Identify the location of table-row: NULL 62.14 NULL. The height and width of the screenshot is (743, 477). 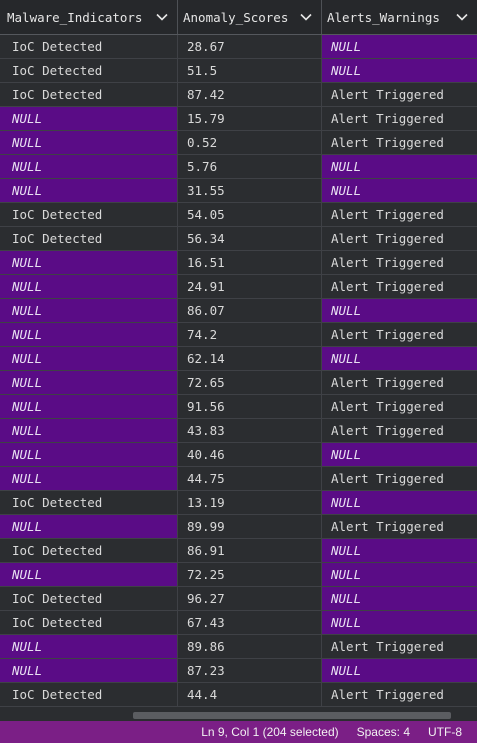
(238, 359).